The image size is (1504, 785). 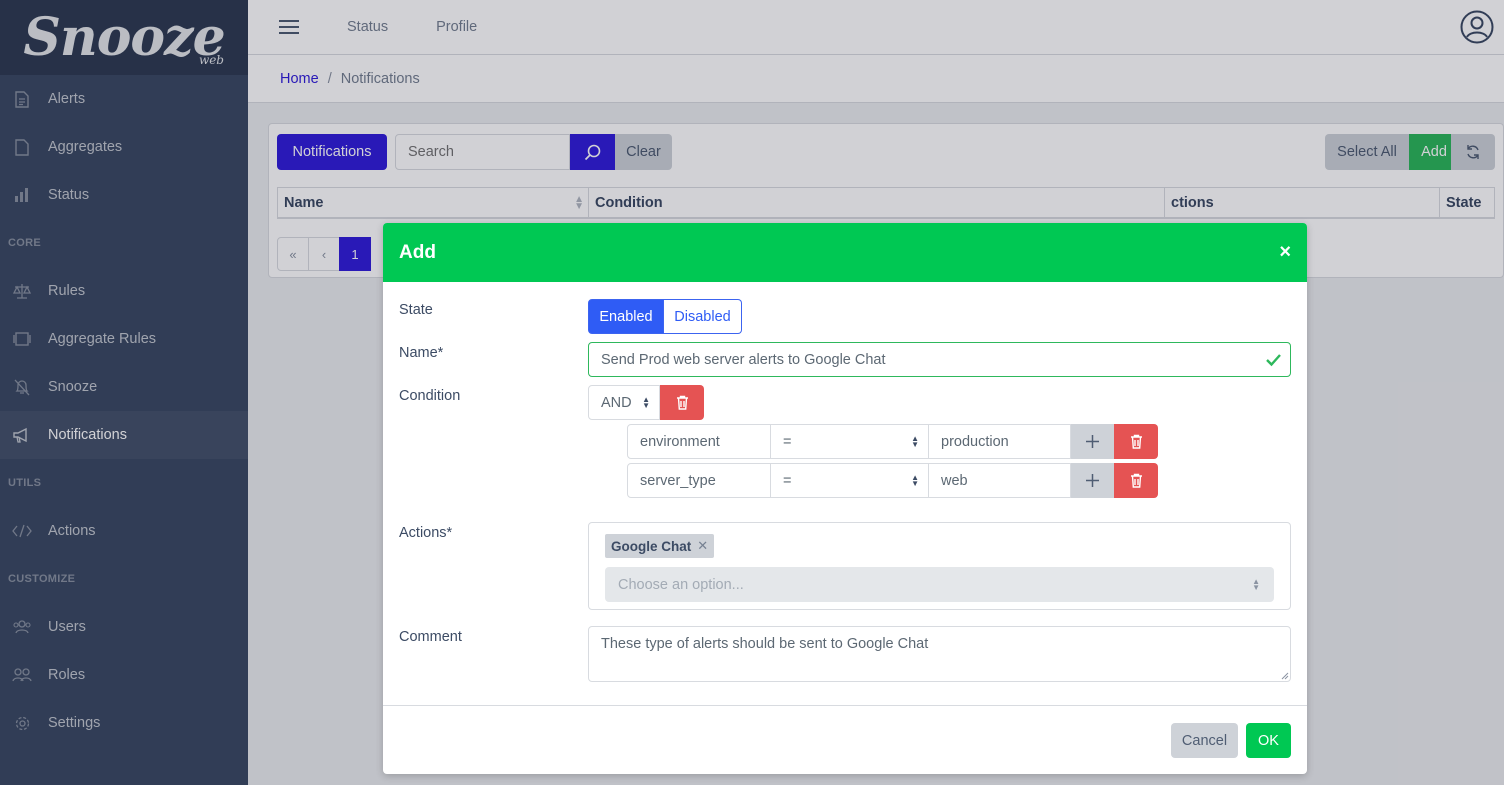 I want to click on name-label: Name*, so click(x=421, y=353).